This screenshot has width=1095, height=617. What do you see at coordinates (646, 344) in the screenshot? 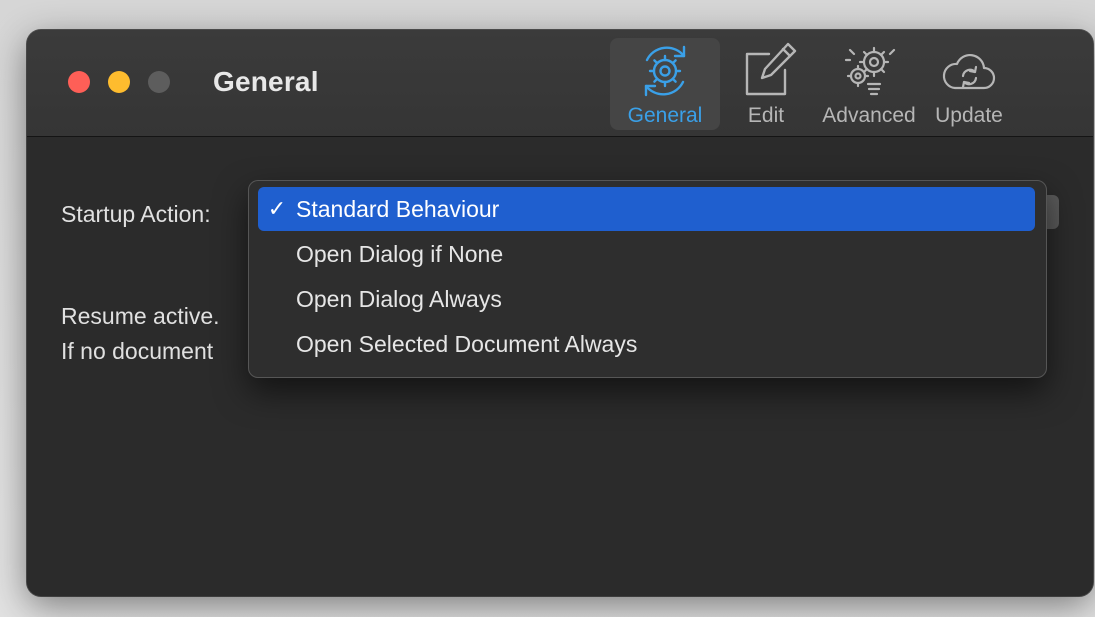
I see `menu-item-open-selected-document-always: Open Selected Document Always` at bounding box center [646, 344].